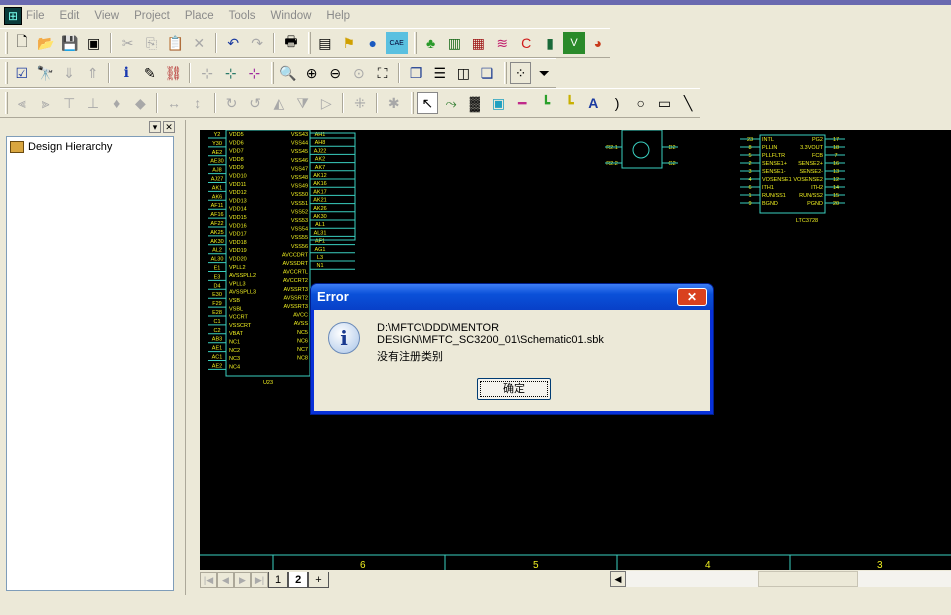  Describe the element at coordinates (152, 43) in the screenshot. I see `copy-icon: ⎘` at that location.